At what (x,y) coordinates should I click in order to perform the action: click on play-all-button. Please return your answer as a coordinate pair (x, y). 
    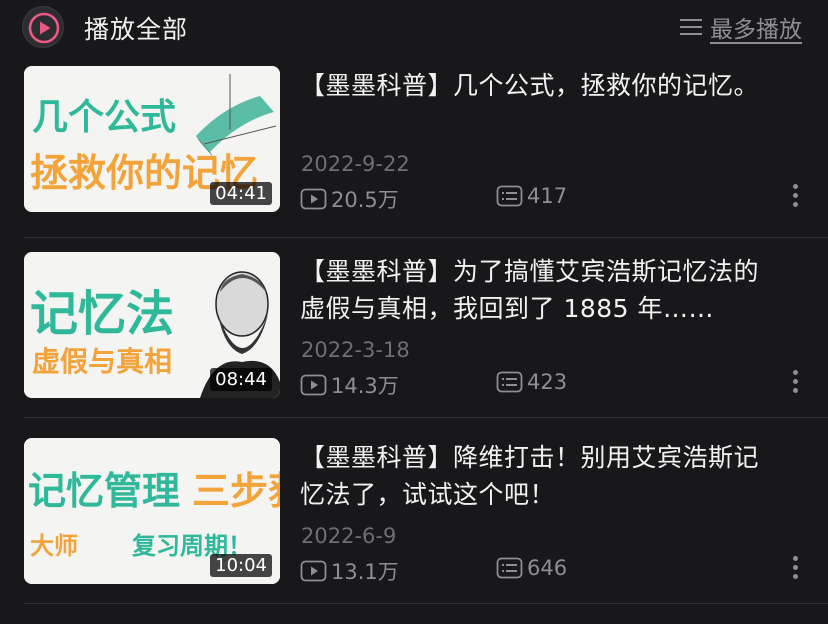
    Looking at the image, I should click on (43, 27).